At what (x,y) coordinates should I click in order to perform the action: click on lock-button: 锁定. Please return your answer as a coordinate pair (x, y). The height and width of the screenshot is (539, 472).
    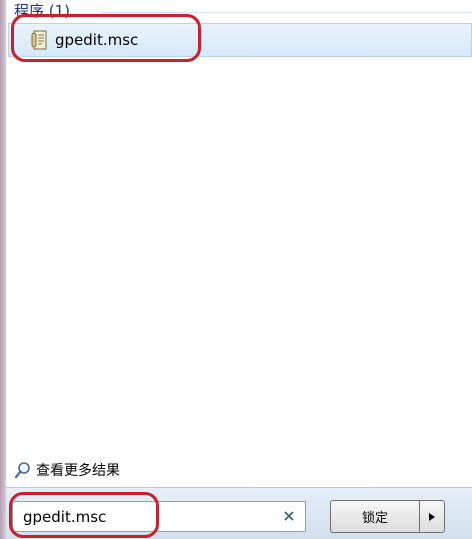
    Looking at the image, I should click on (375, 516).